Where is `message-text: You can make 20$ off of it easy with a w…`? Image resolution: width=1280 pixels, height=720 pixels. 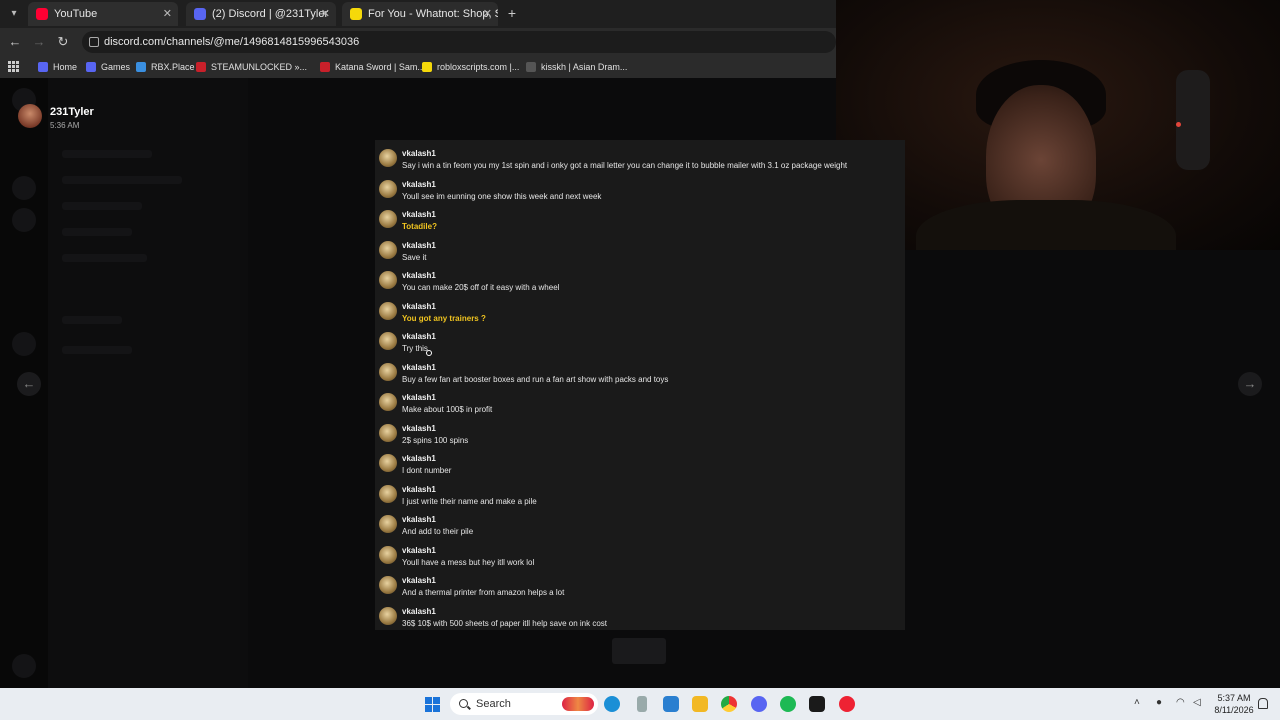
message-text: You can make 20$ off of it easy with a w… is located at coordinates (481, 287).